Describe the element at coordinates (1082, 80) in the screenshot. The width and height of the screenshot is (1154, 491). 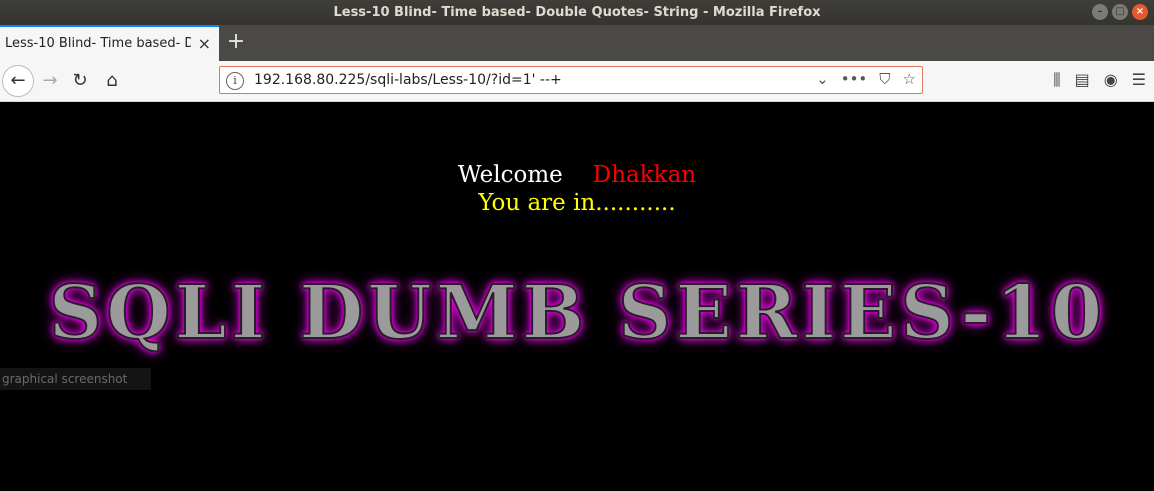
I see `sidebar-icon: ▤` at that location.